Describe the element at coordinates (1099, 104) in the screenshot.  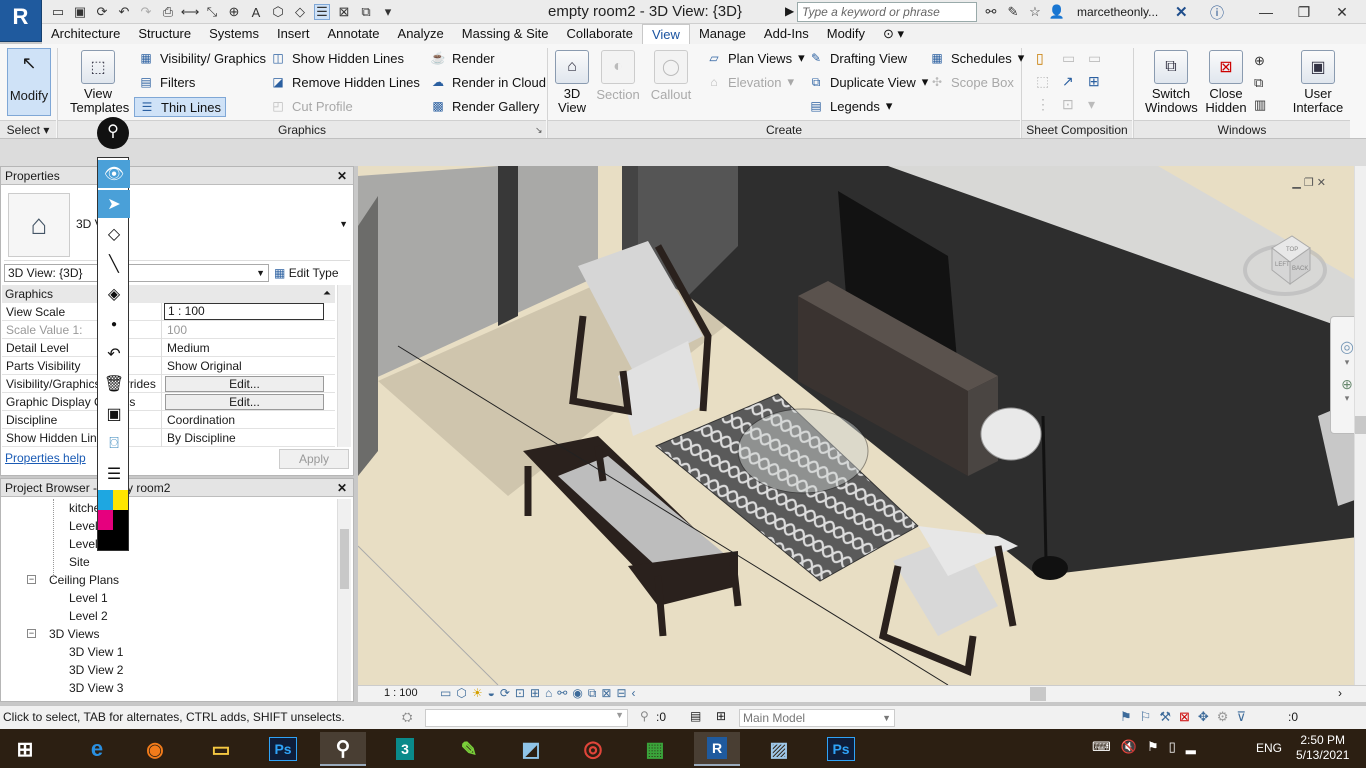
I see `viewports-icon: ▾` at that location.